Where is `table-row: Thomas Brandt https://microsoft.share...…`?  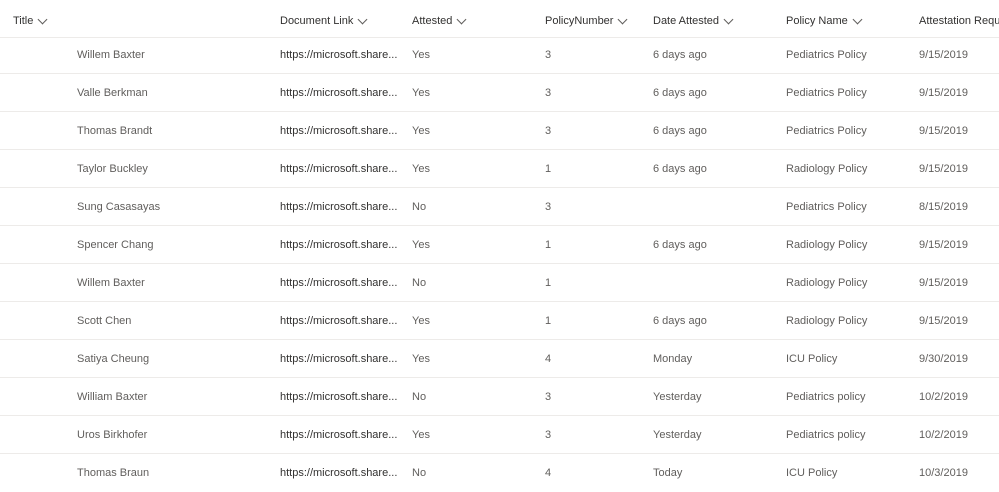 table-row: Thomas Brandt https://microsoft.share...… is located at coordinates (499, 131).